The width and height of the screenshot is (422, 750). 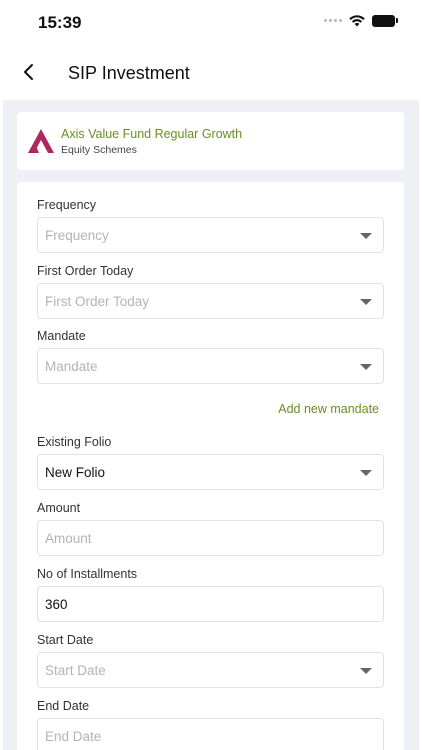 I want to click on installments-value: 360, so click(x=56, y=604).